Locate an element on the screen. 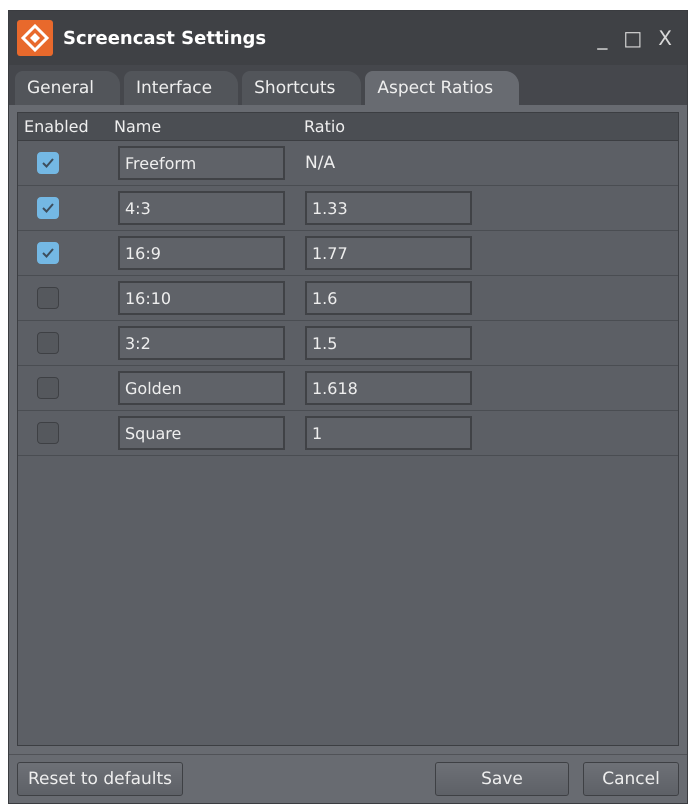  maximize-button: □ is located at coordinates (633, 38).